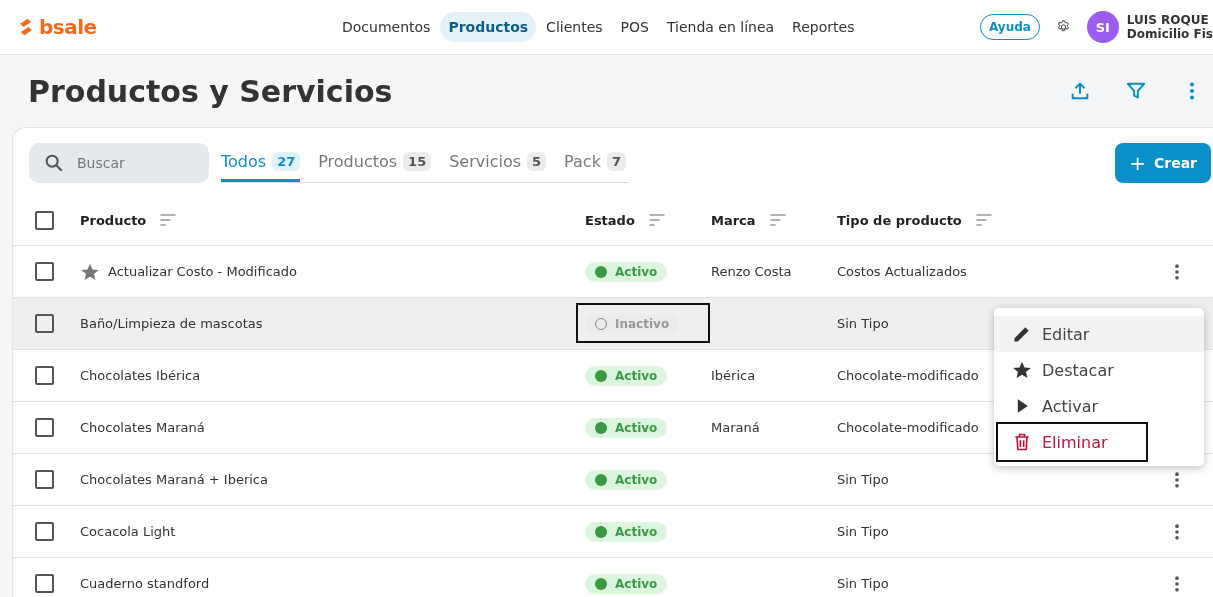 This screenshot has height=597, width=1213. I want to click on nav-link: POS, so click(634, 27).